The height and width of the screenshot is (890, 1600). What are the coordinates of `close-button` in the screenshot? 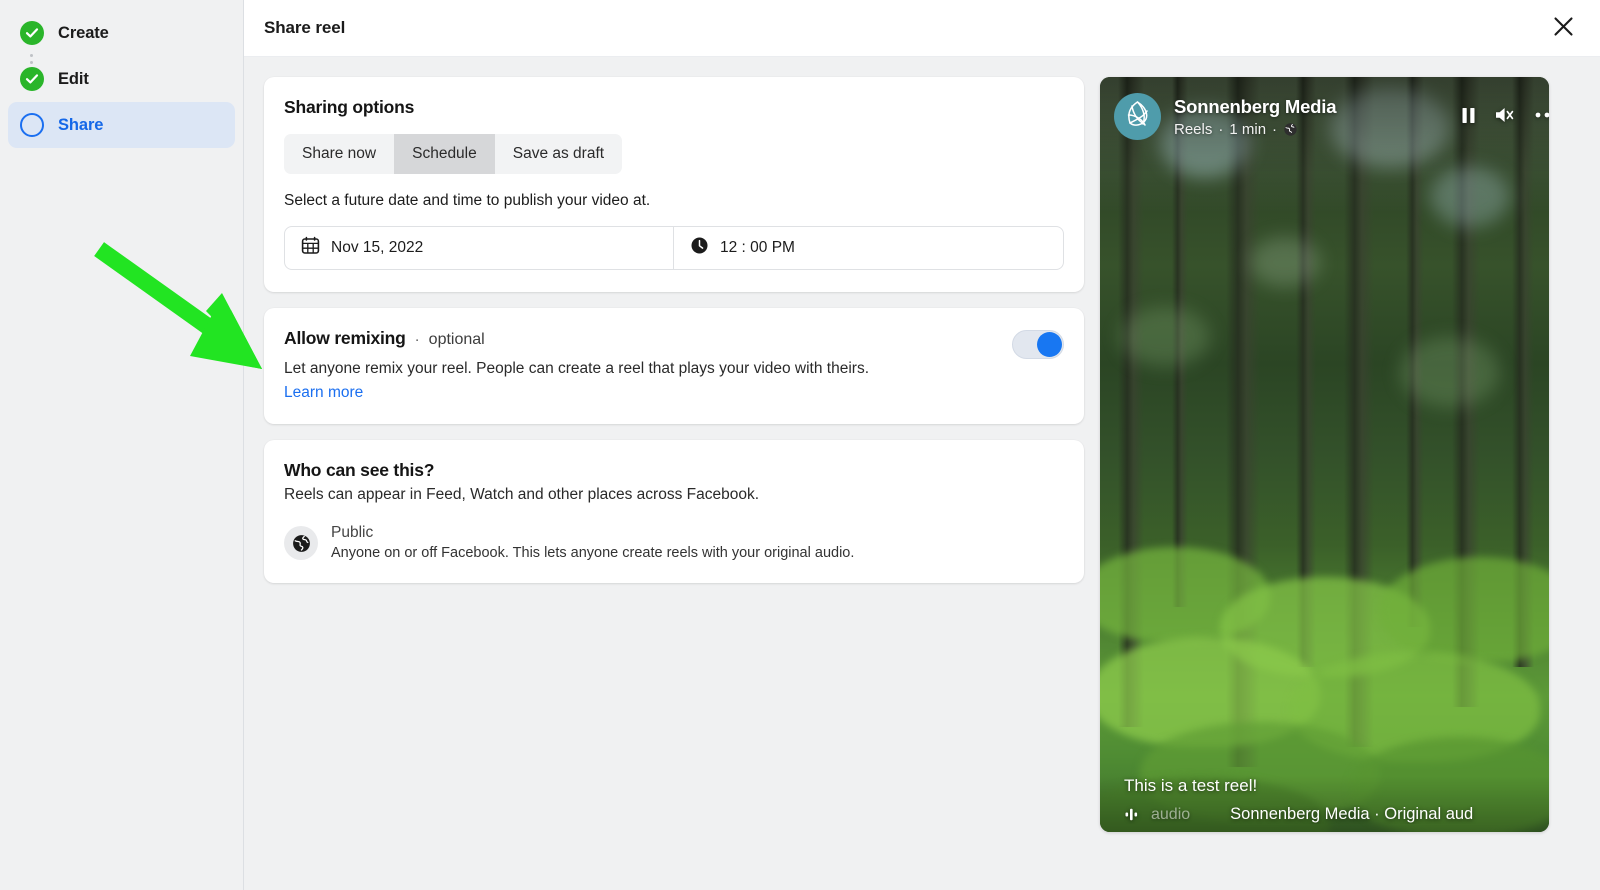 It's located at (1563, 28).